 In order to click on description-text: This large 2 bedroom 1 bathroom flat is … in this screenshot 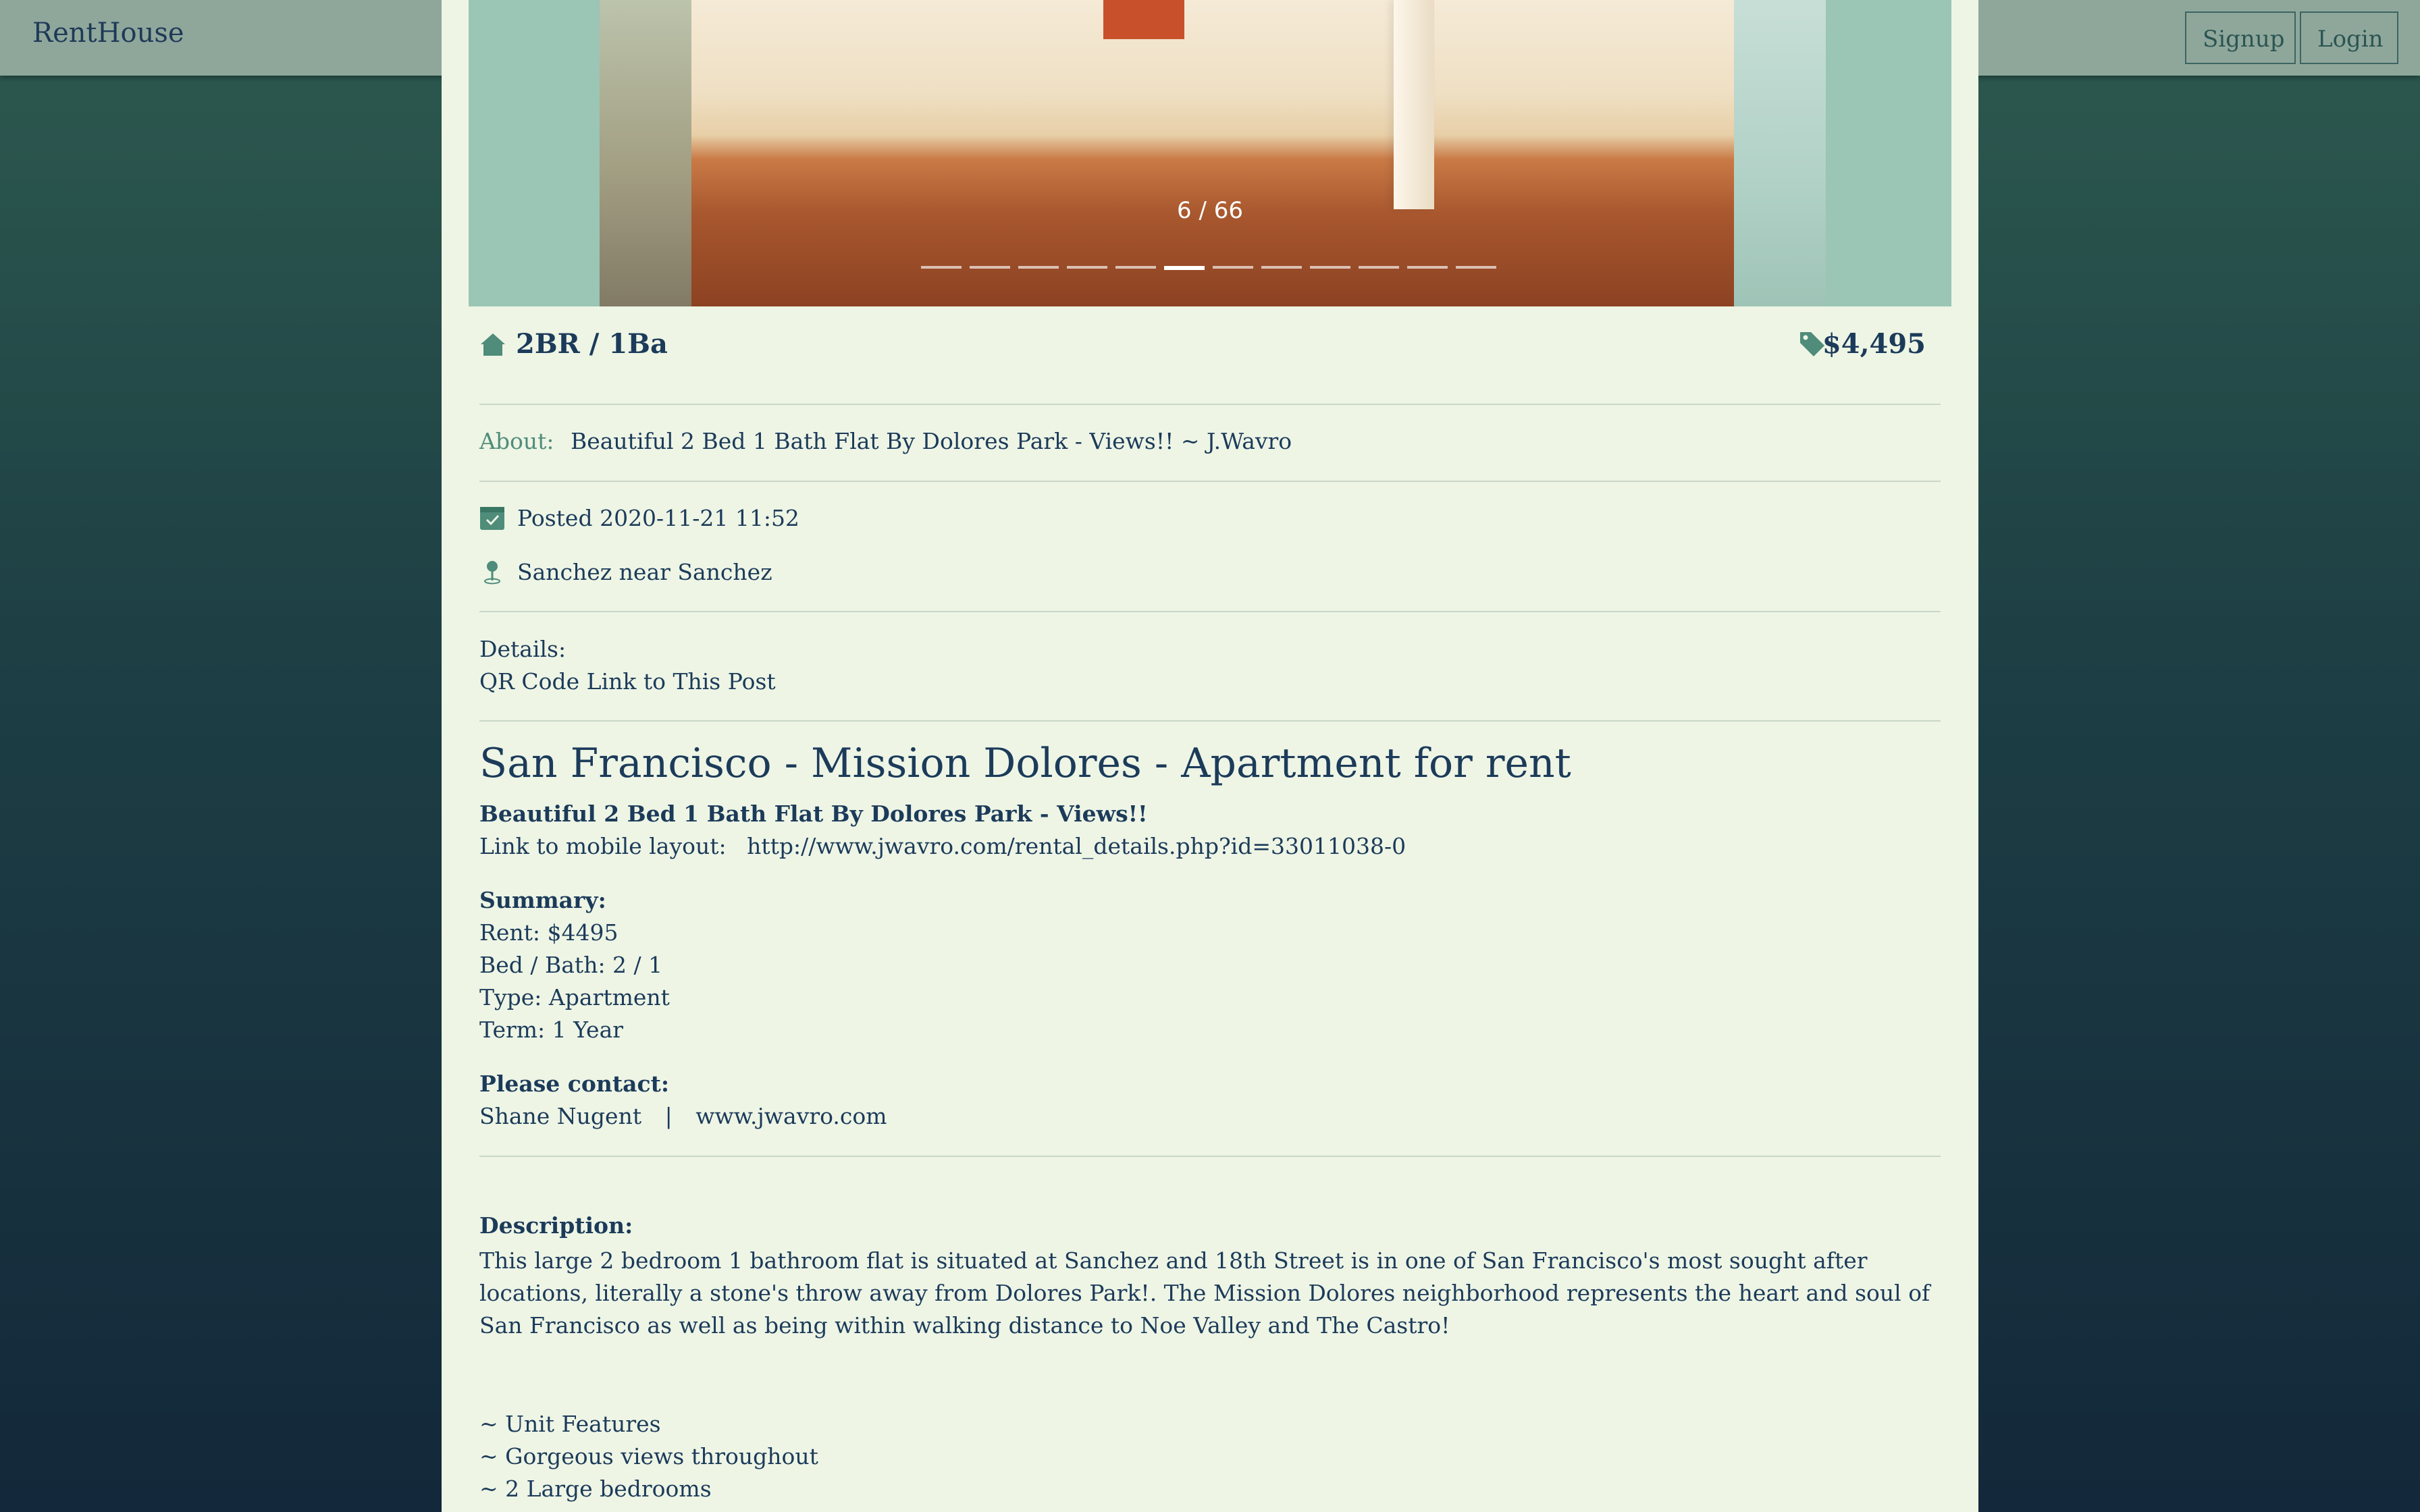, I will do `click(1204, 1293)`.